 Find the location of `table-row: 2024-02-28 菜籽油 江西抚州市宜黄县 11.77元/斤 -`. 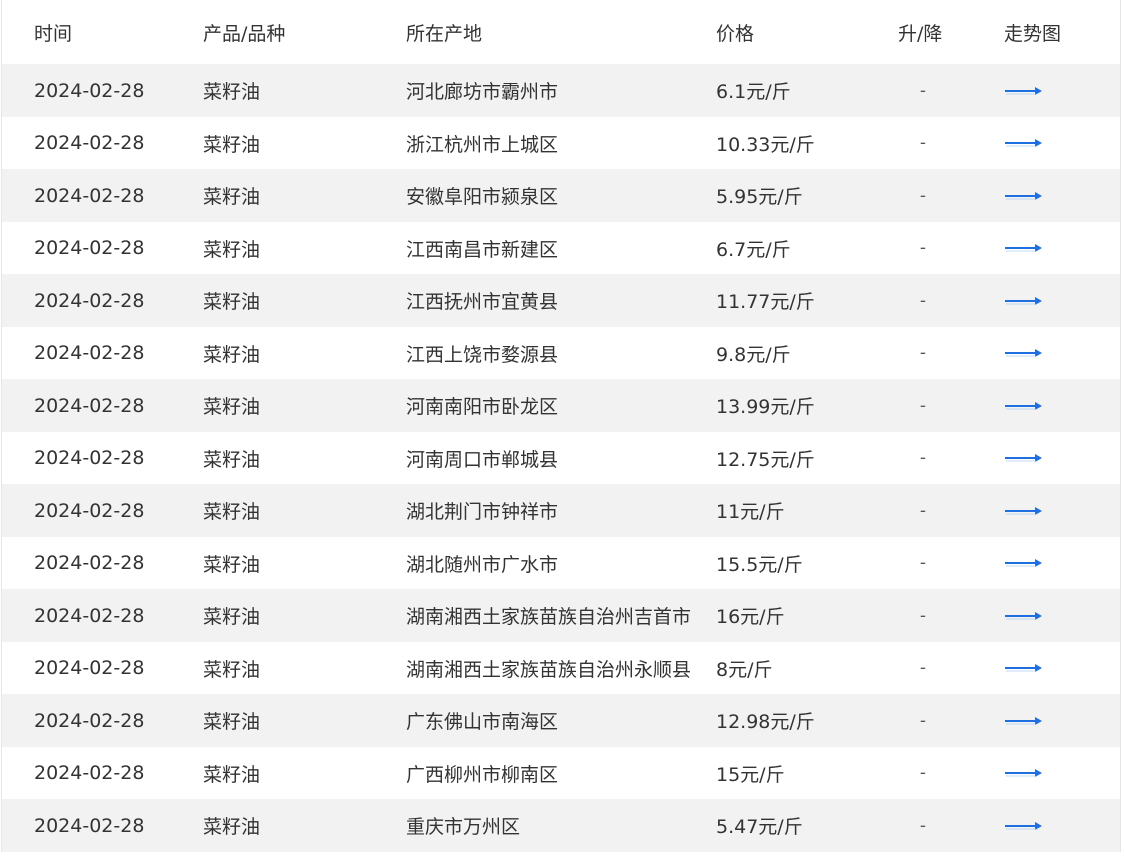

table-row: 2024-02-28 菜籽油 江西抚州市宜黄县 11.77元/斤 - is located at coordinates (561, 300).